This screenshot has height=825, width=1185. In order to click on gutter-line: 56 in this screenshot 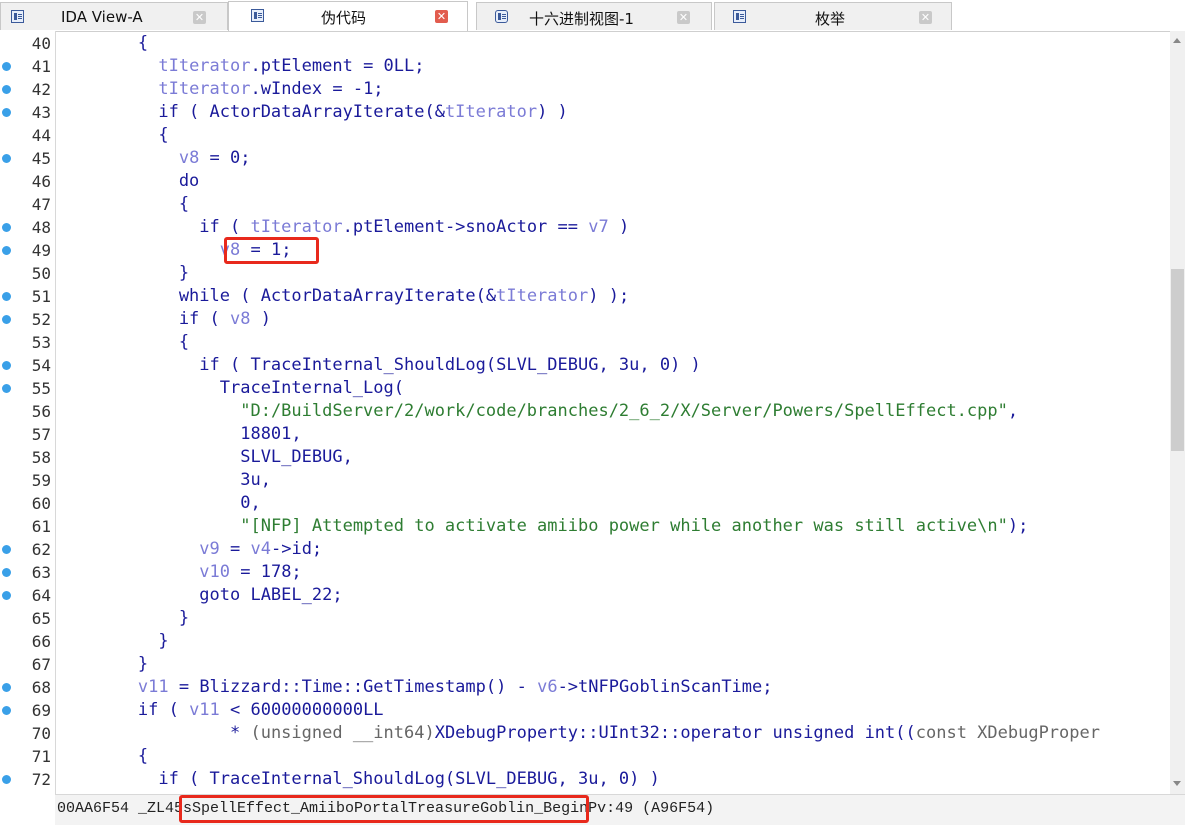, I will do `click(27, 411)`.